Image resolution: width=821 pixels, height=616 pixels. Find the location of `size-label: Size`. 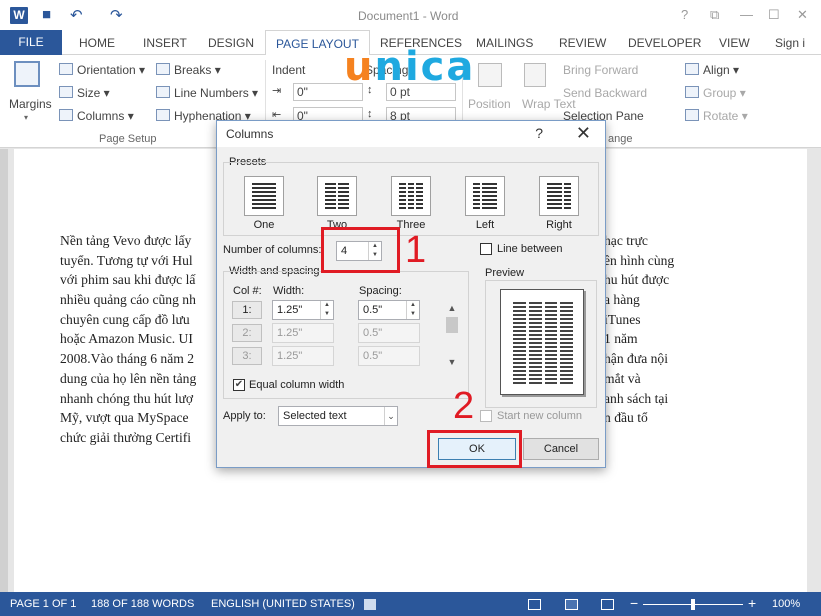

size-label: Size is located at coordinates (89, 93).